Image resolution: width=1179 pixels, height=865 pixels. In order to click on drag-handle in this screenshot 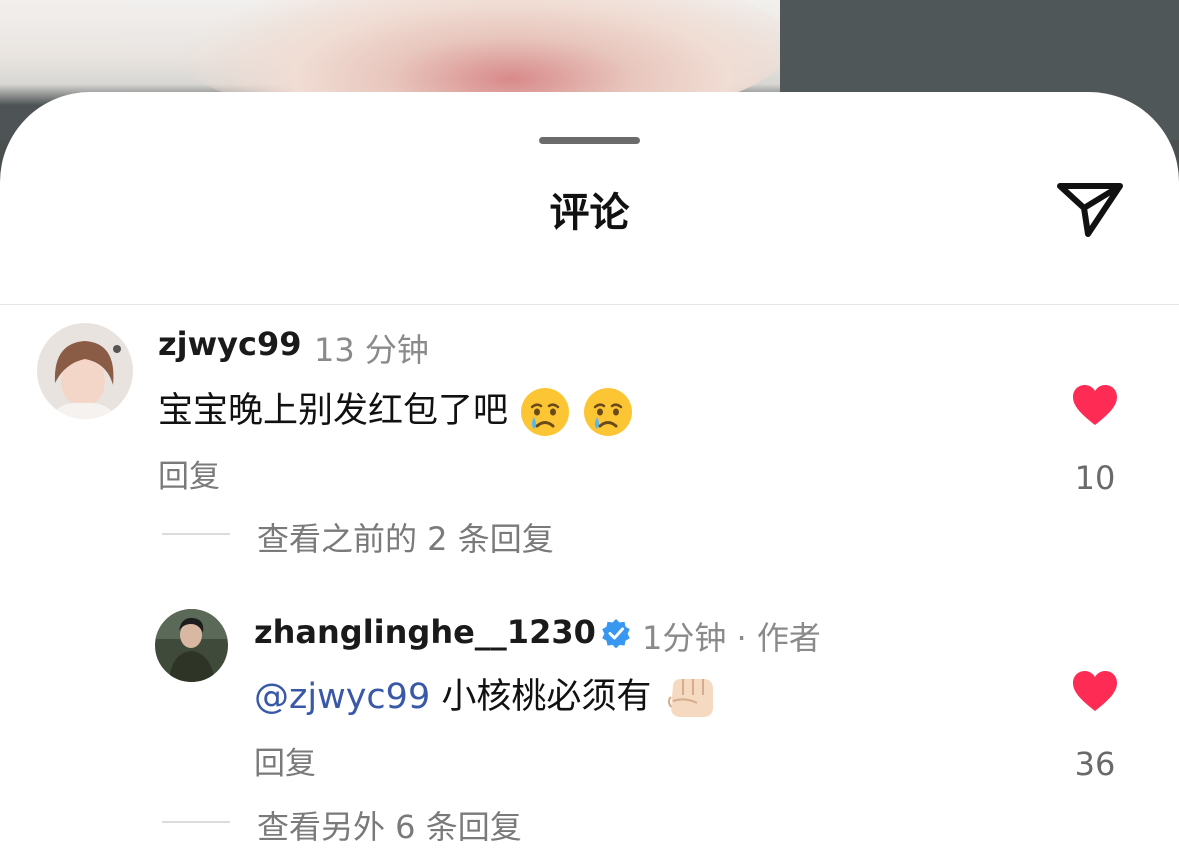, I will do `click(589, 140)`.